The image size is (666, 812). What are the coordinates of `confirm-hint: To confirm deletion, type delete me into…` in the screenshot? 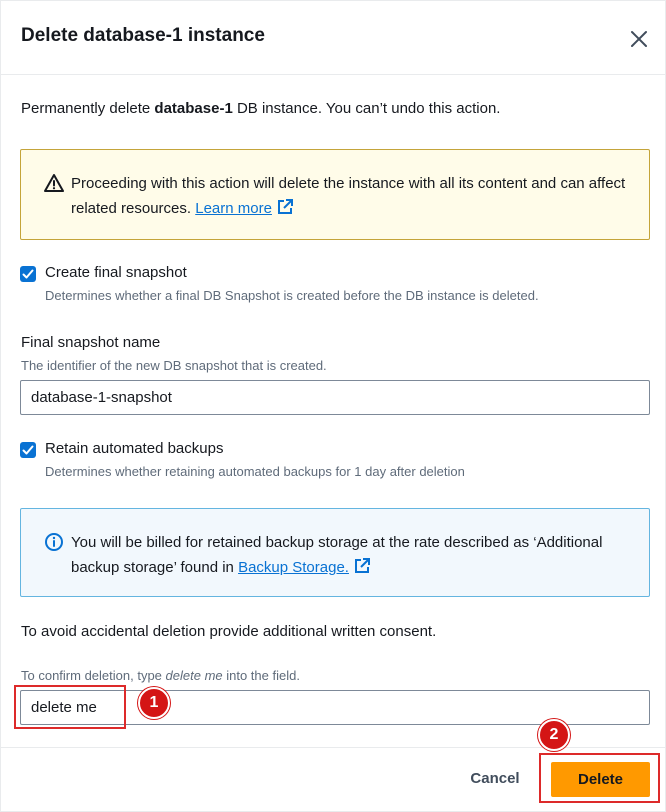 It's located at (160, 675).